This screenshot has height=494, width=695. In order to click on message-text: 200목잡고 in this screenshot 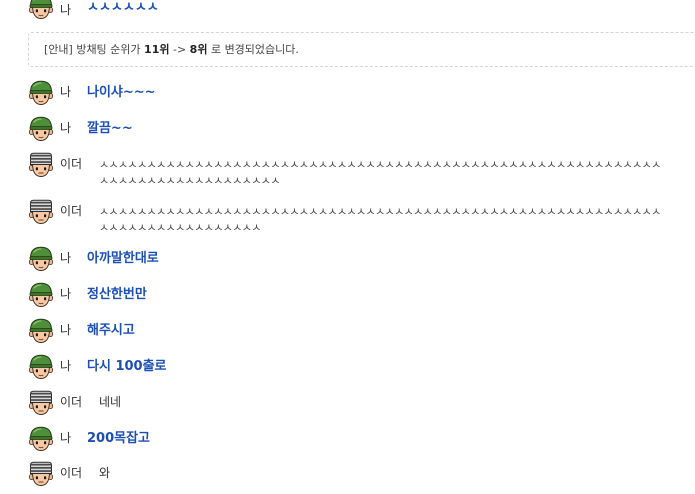, I will do `click(119, 438)`.